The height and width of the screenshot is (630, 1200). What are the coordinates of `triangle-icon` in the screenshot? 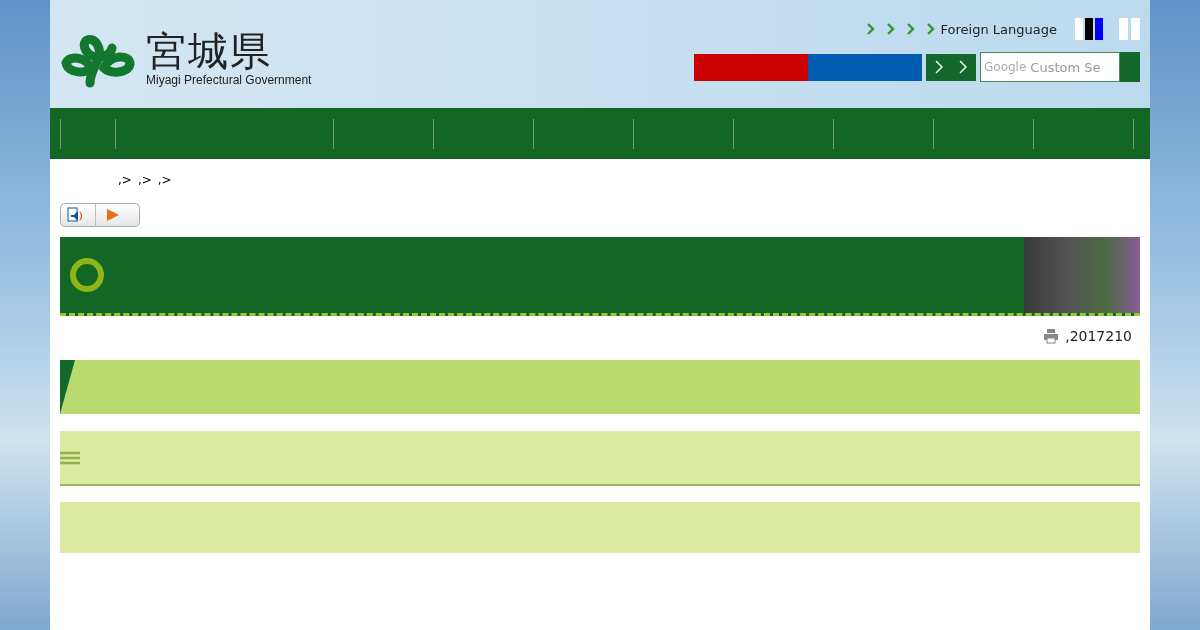 It's located at (67, 387).